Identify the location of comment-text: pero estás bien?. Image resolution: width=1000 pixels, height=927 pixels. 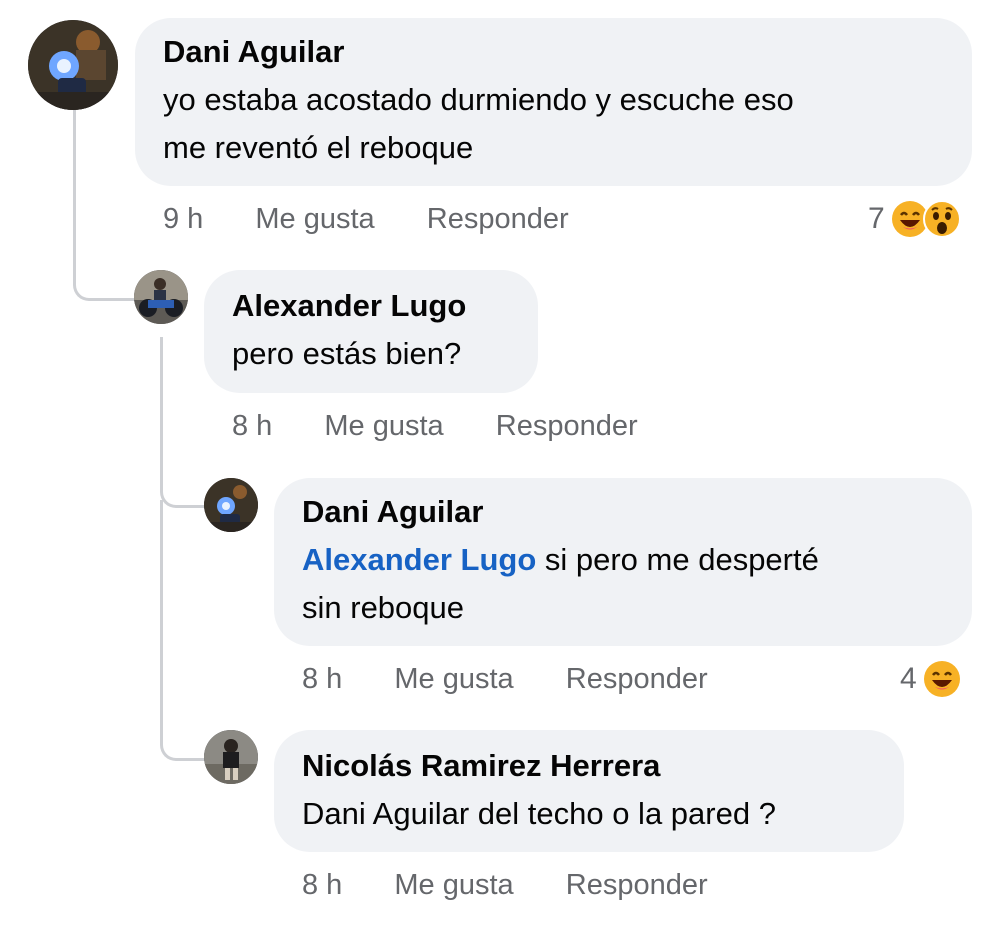
(347, 353).